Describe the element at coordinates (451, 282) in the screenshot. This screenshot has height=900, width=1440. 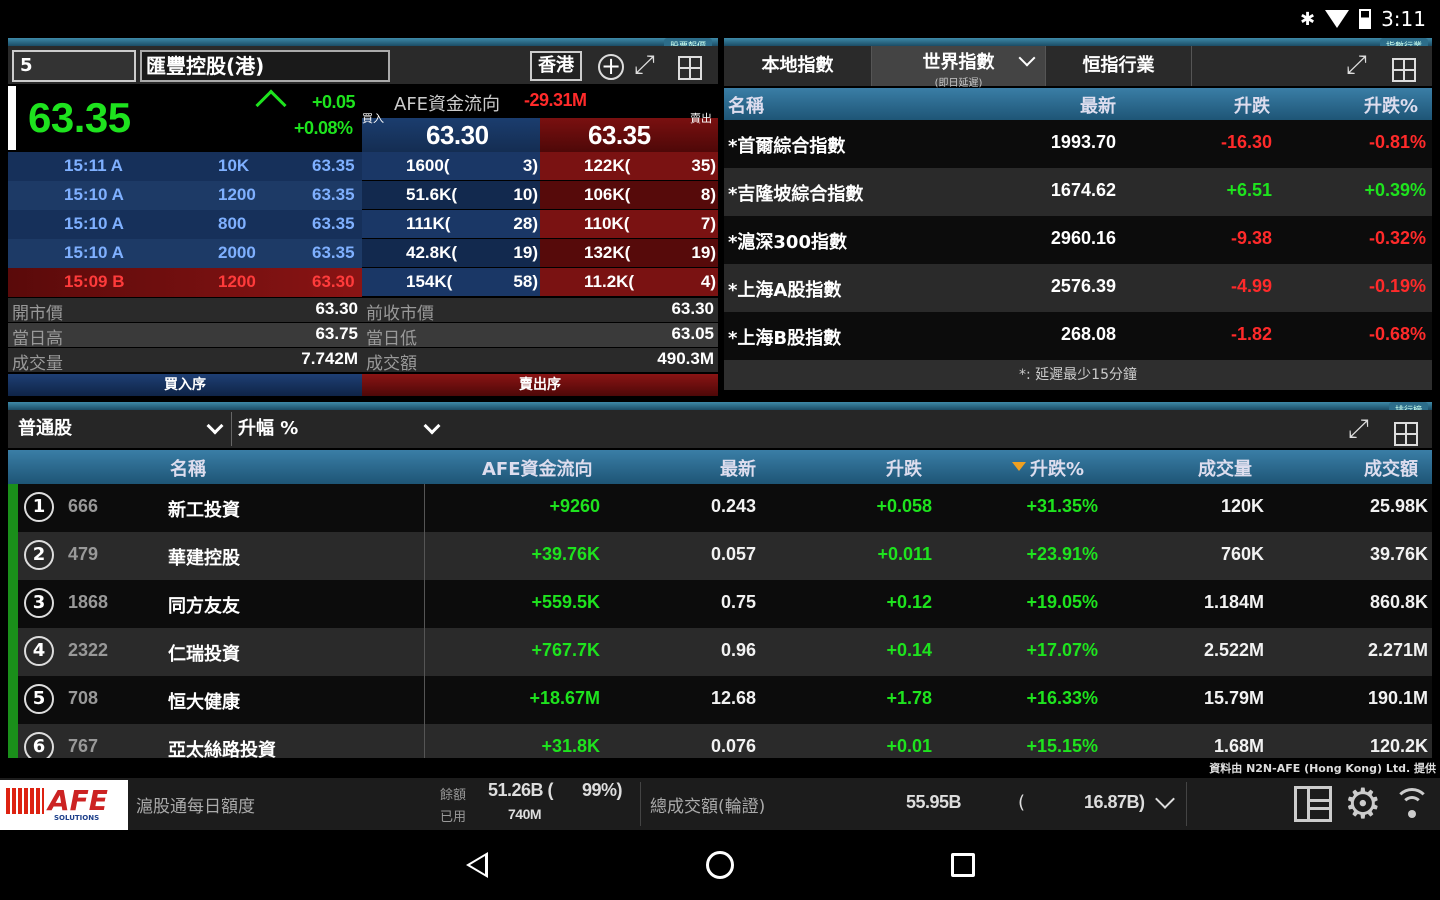
I see `queue-row: 154K(58)` at that location.